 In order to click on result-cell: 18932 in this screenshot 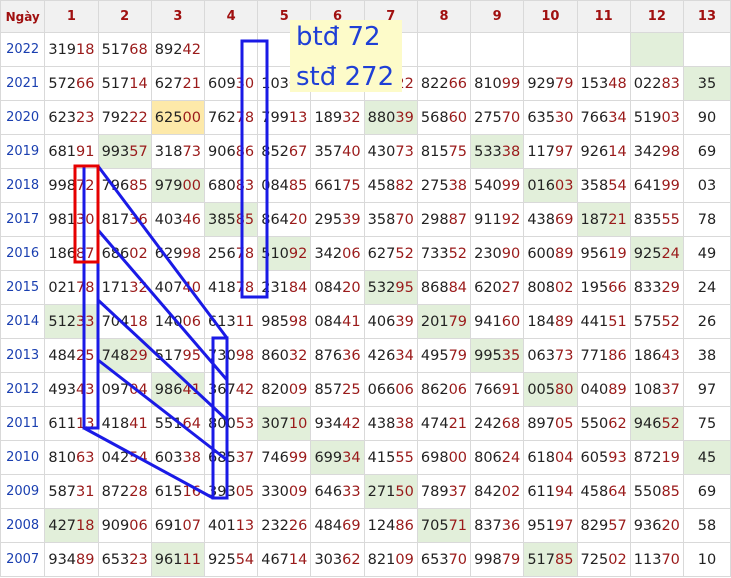, I will do `click(337, 117)`.